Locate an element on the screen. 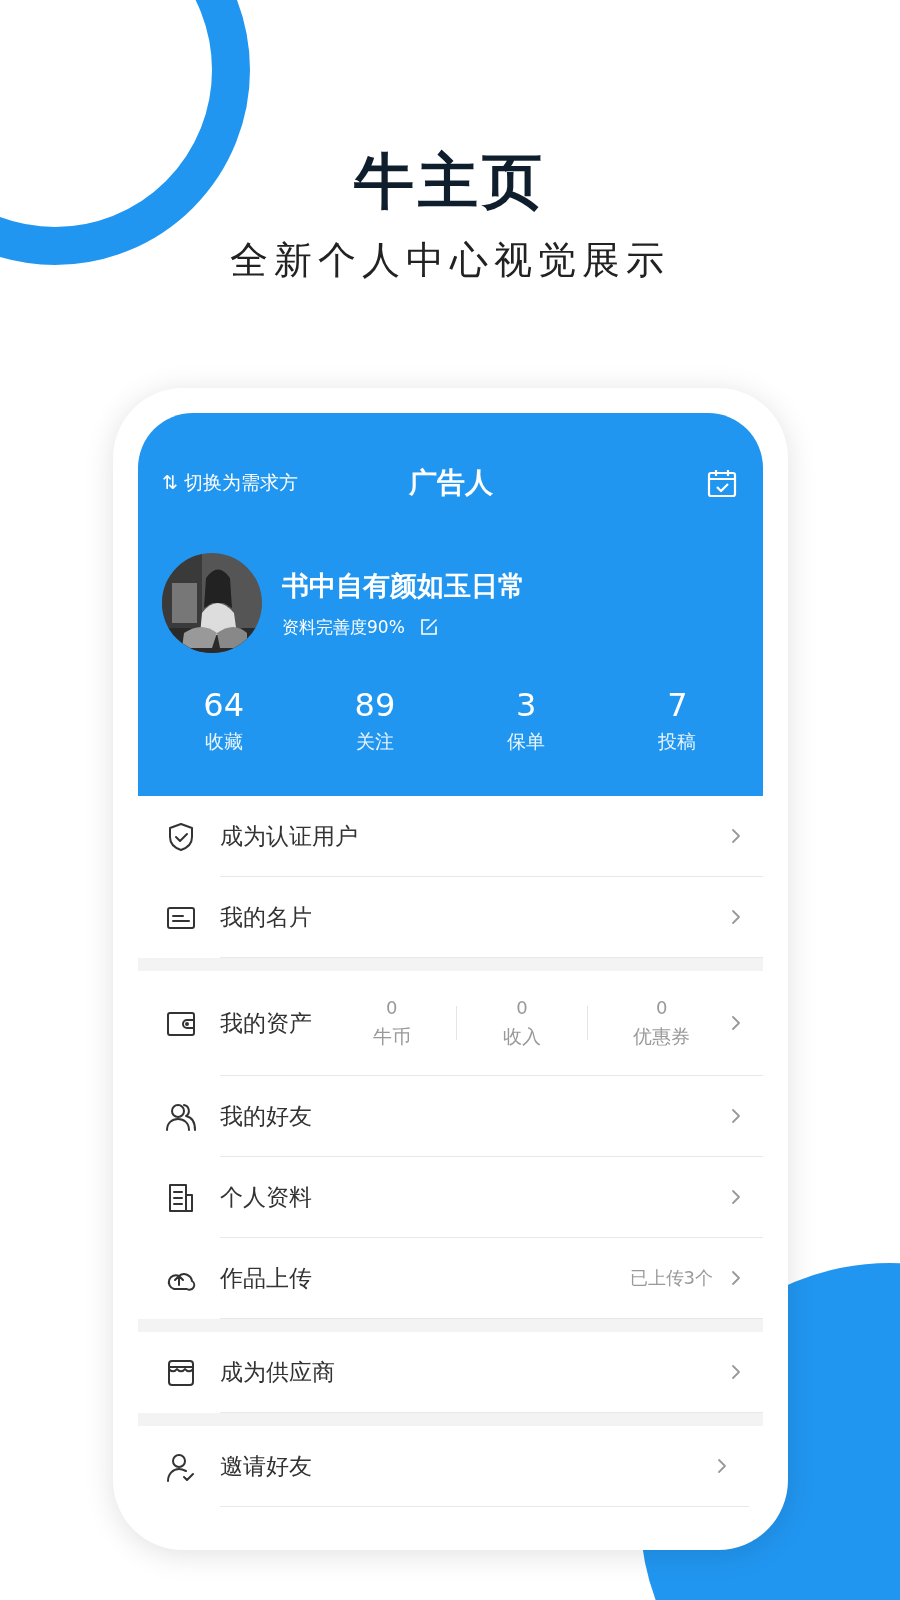 The width and height of the screenshot is (900, 1600). stat-label: 收藏 is located at coordinates (223, 741).